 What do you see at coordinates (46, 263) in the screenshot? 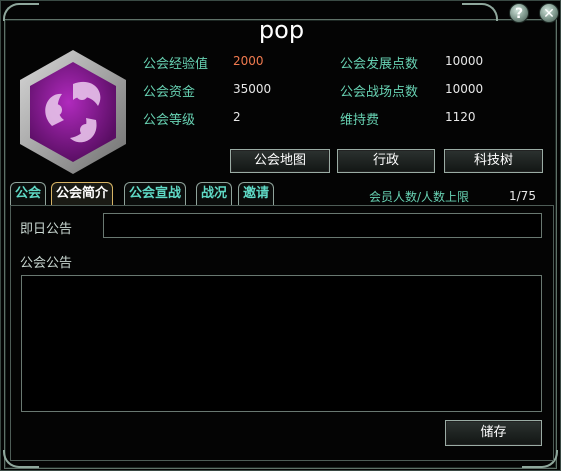
I see `guild-notice-label: 公会公告` at bounding box center [46, 263].